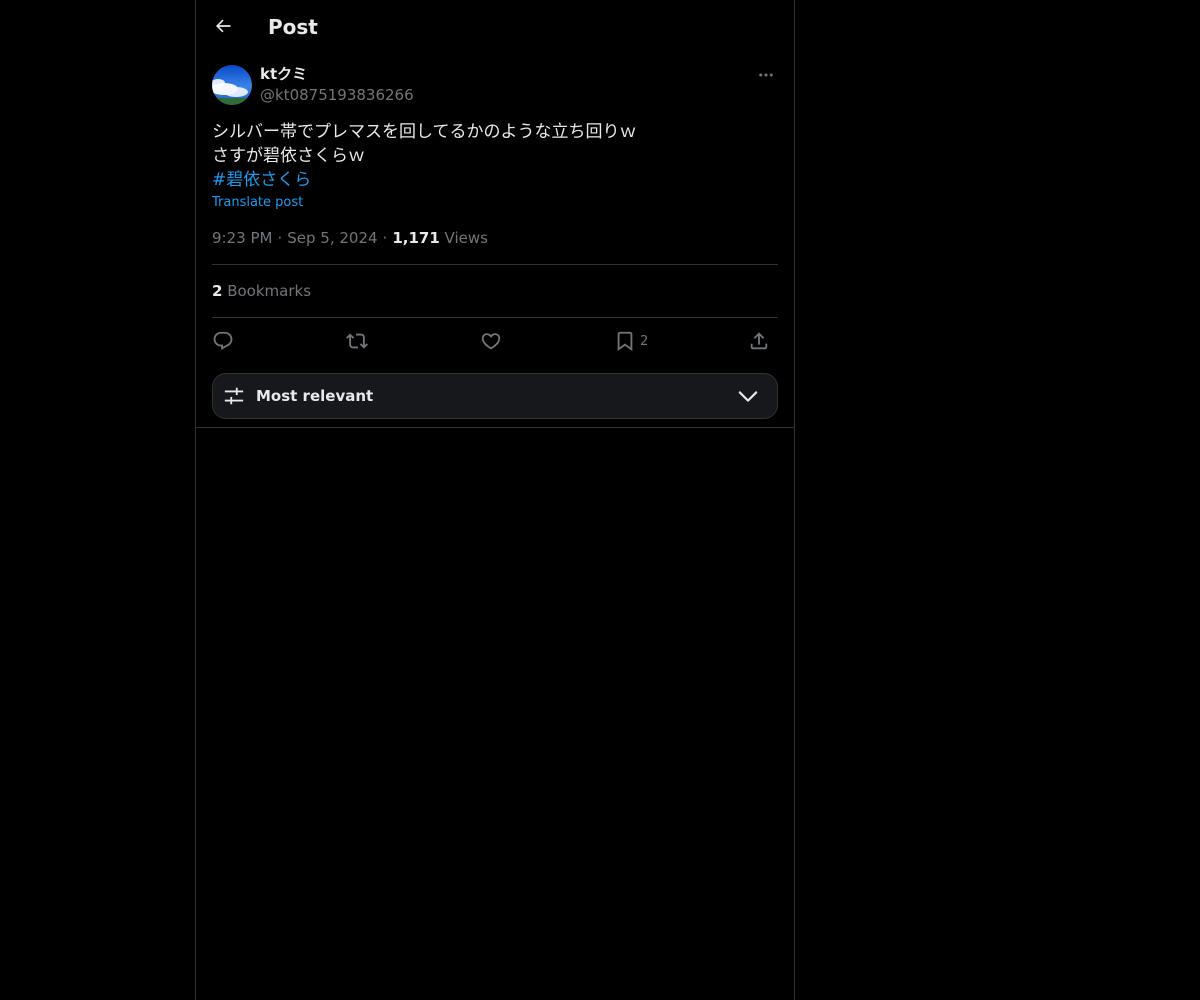 The width and height of the screenshot is (1200, 1000). I want to click on reply-button, so click(223, 341).